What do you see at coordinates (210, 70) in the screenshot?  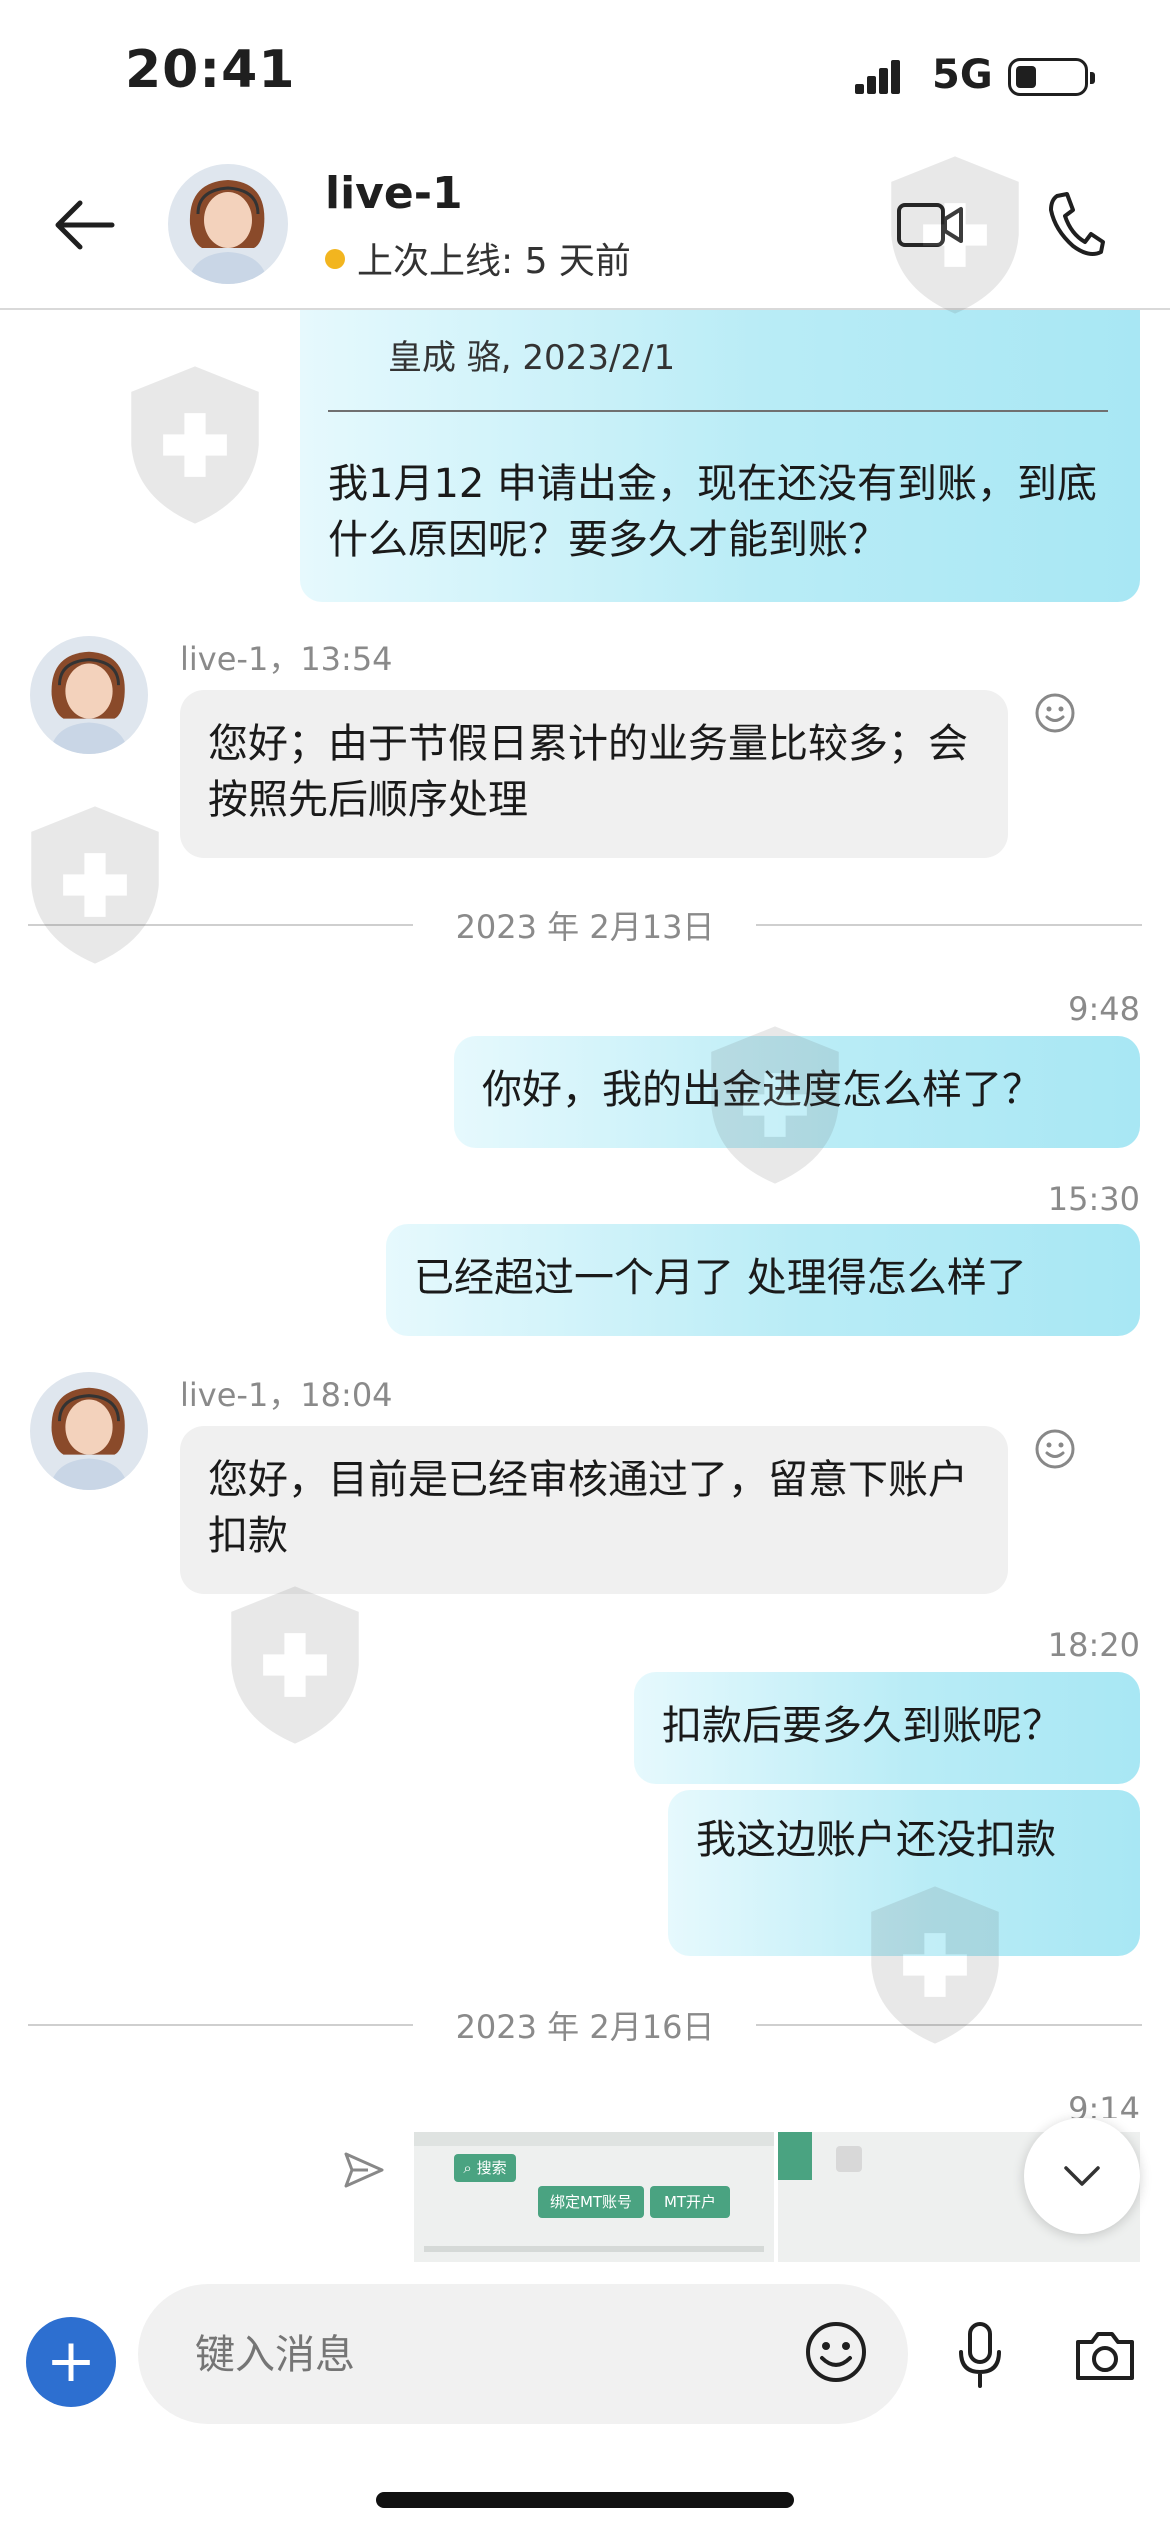 I see `status-time: 20:41` at bounding box center [210, 70].